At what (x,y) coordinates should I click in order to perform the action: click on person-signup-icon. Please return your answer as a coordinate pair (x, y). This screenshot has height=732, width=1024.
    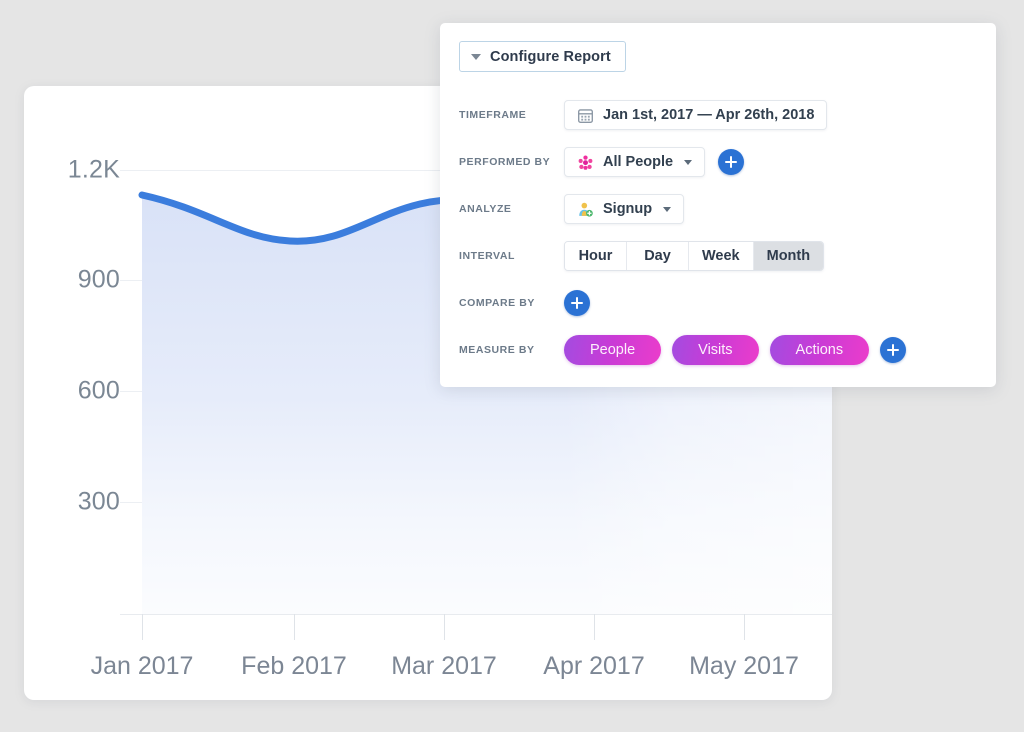
    Looking at the image, I should click on (586, 209).